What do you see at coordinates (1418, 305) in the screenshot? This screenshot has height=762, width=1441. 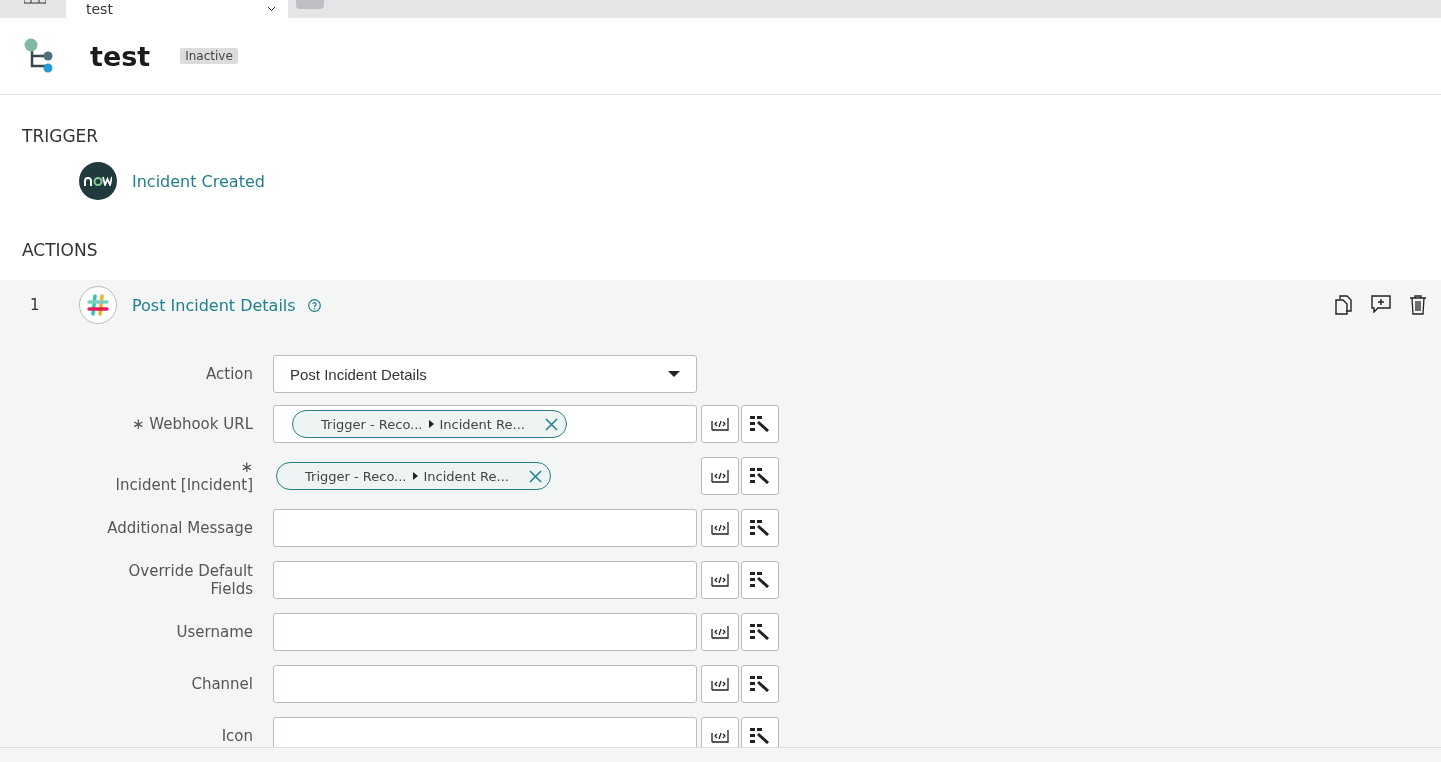 I see `delete-button` at bounding box center [1418, 305].